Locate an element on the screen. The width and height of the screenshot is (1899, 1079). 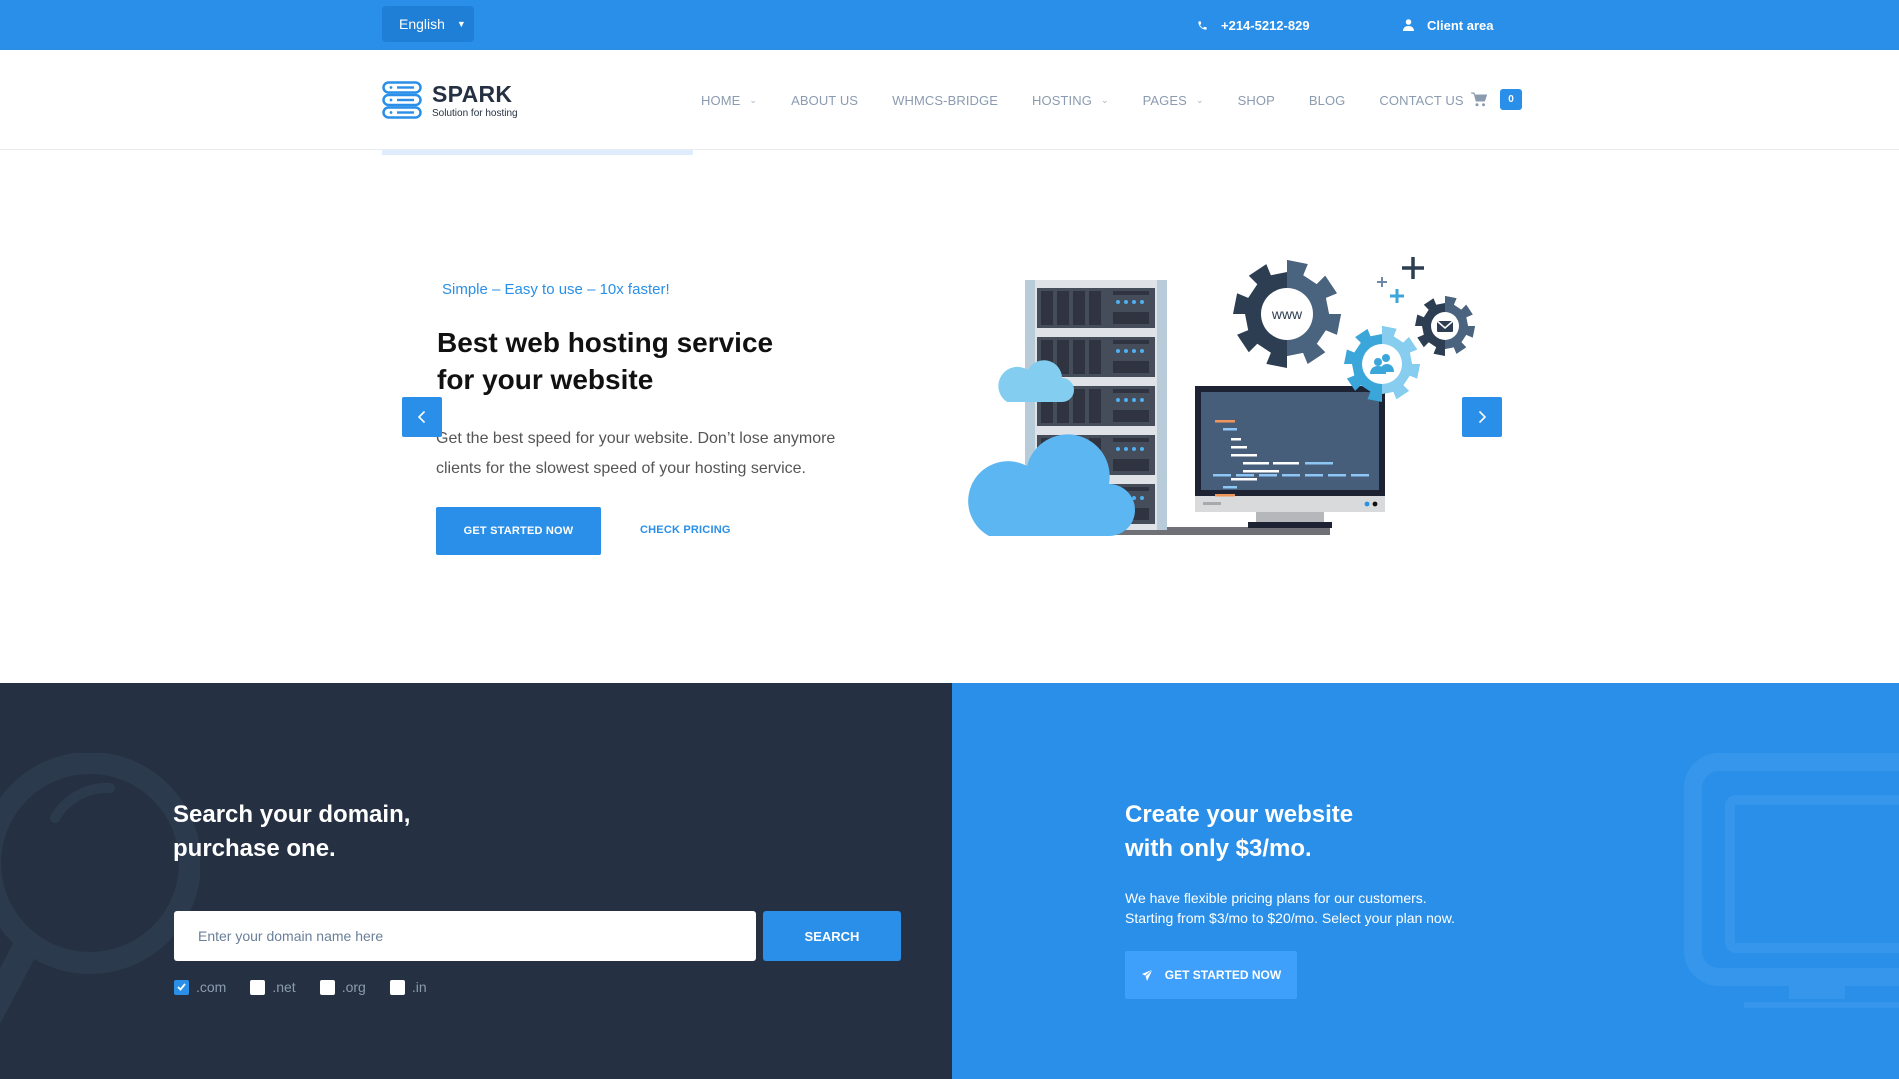
chevron-left-icon is located at coordinates (421, 417).